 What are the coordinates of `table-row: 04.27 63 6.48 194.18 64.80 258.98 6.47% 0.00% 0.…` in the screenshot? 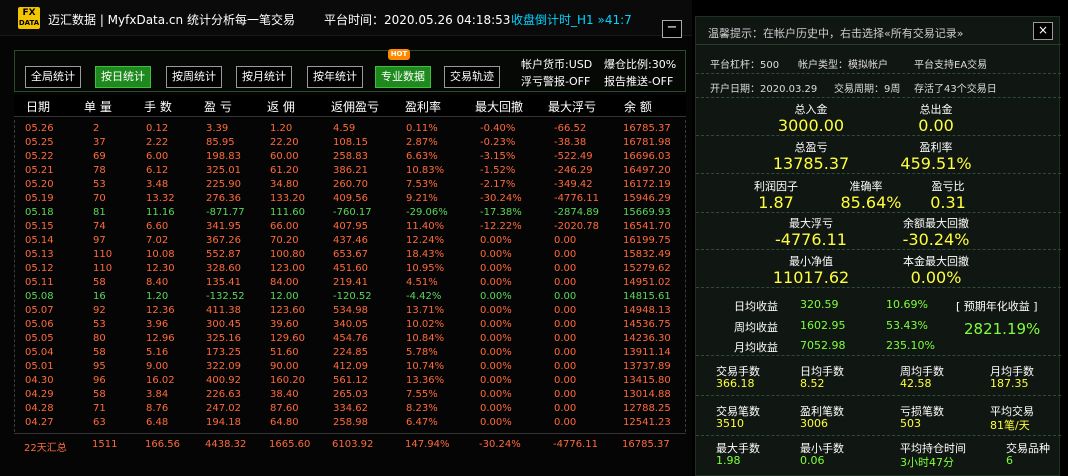 It's located at (351, 423).